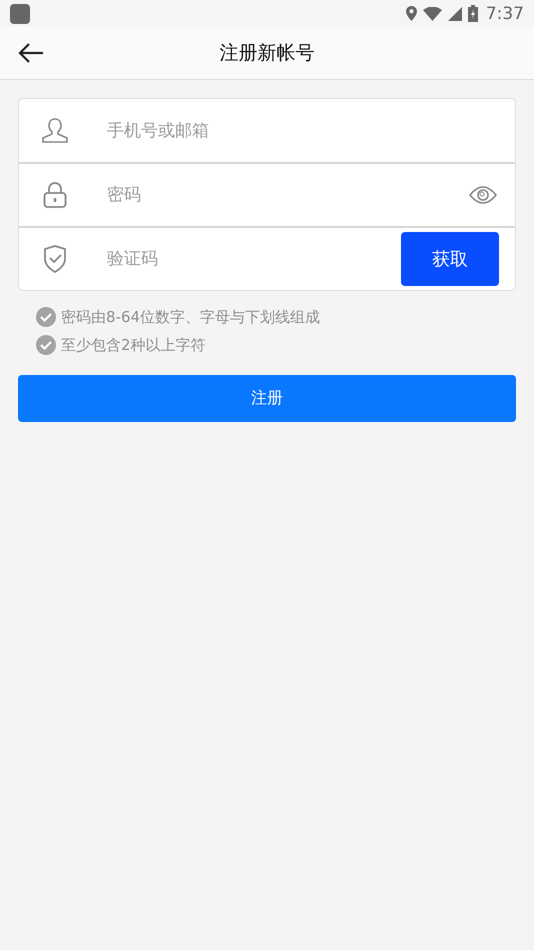 Image resolution: width=534 pixels, height=950 pixels. Describe the element at coordinates (31, 53) in the screenshot. I see `back-arrow-icon` at that location.